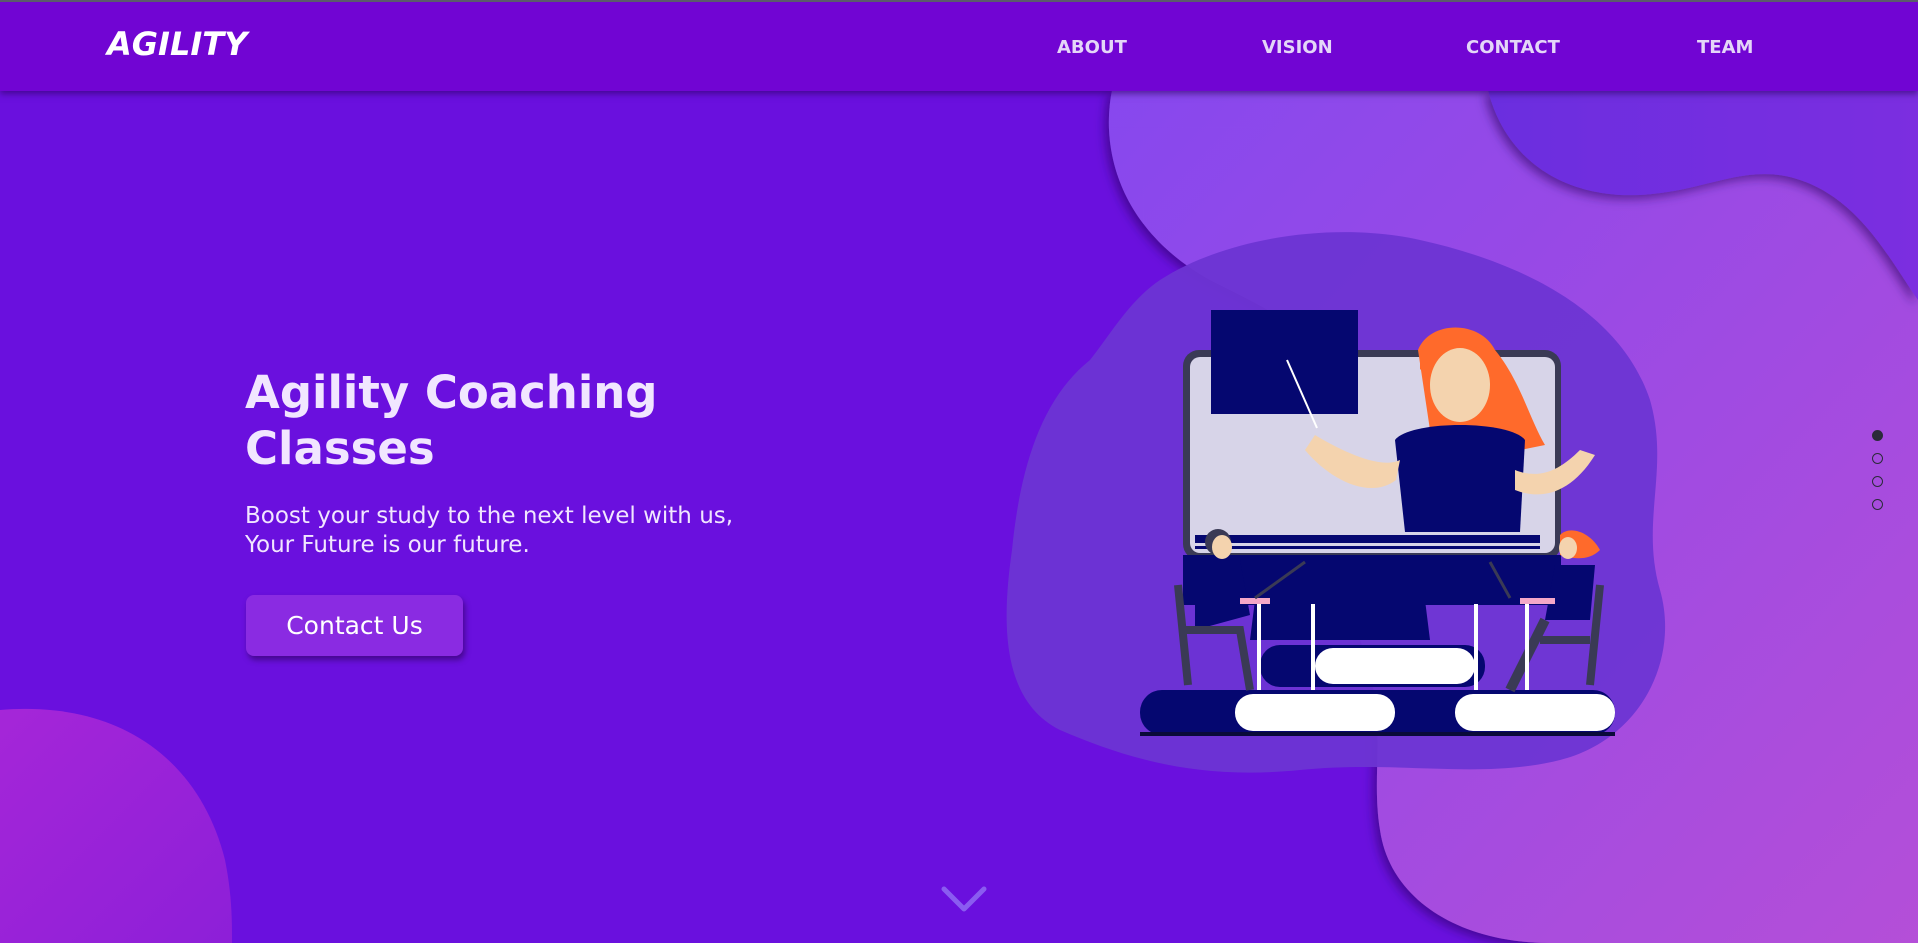 Image resolution: width=1918 pixels, height=943 pixels. Describe the element at coordinates (959, 45) in the screenshot. I see `navbar: AGILITY ABOUT VISION CONTACT TEAM` at that location.